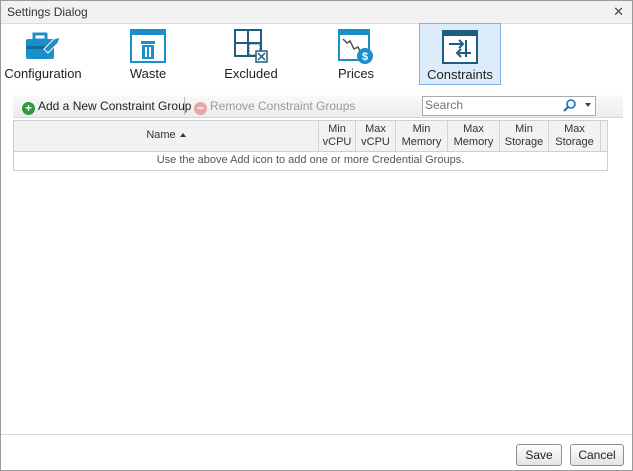 The width and height of the screenshot is (633, 471). Describe the element at coordinates (43, 73) in the screenshot. I see `tab-configuration-label: Configuration` at that location.